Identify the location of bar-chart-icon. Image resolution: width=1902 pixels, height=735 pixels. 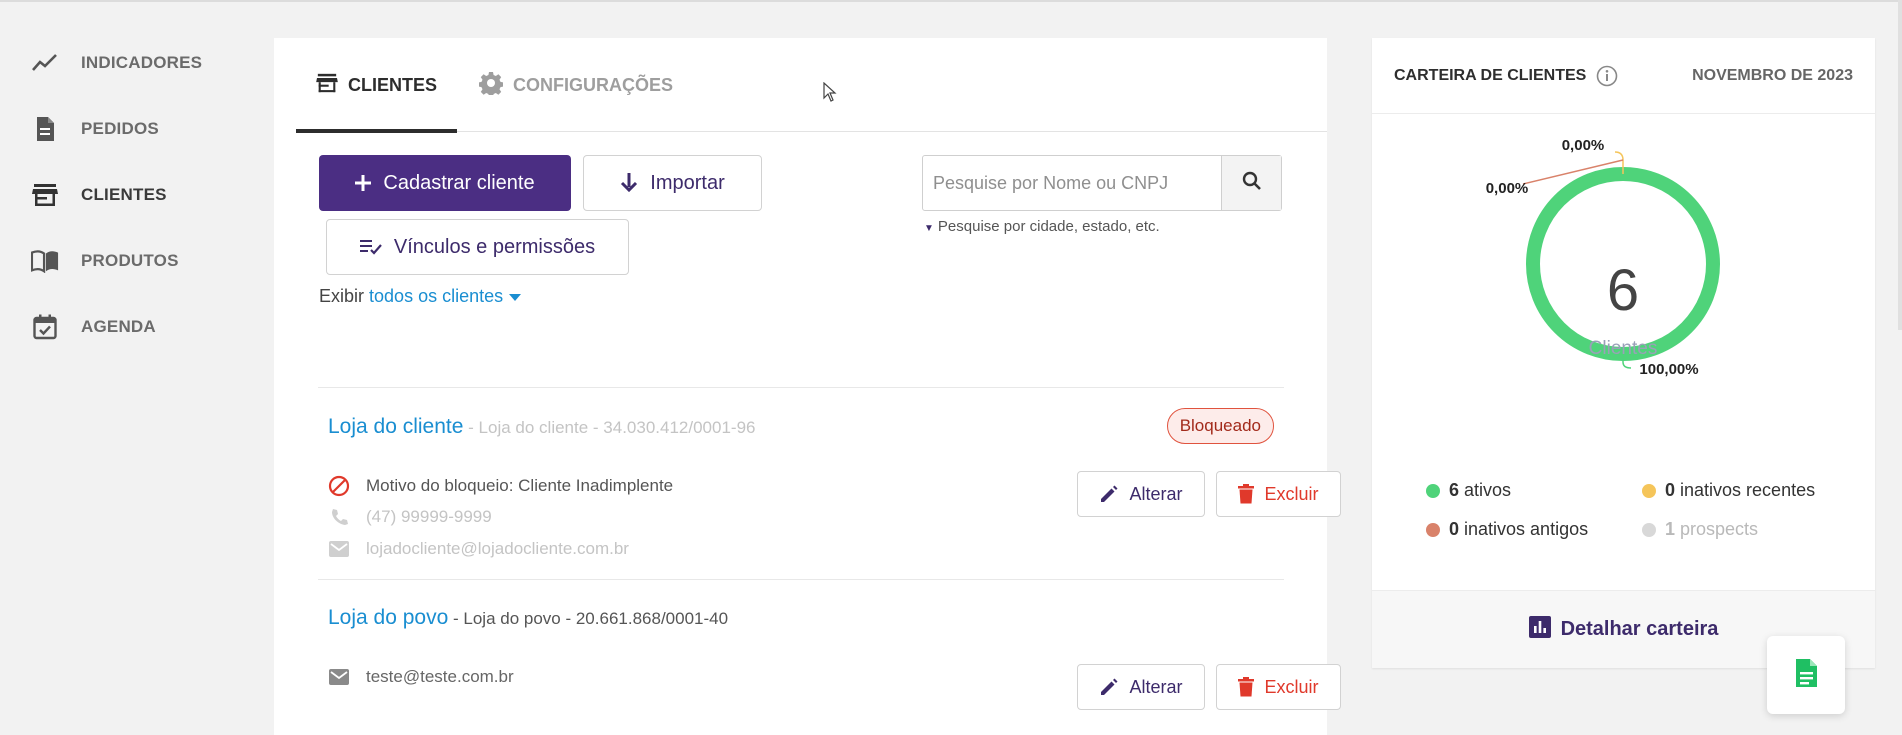
(1539, 629).